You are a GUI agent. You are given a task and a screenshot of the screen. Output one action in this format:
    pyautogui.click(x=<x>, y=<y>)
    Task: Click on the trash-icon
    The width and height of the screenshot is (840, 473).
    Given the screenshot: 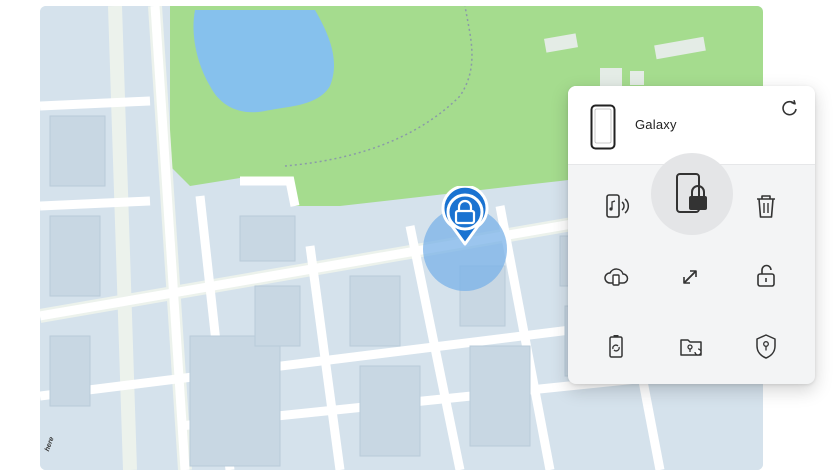 What is the action you would take?
    pyautogui.click(x=766, y=206)
    